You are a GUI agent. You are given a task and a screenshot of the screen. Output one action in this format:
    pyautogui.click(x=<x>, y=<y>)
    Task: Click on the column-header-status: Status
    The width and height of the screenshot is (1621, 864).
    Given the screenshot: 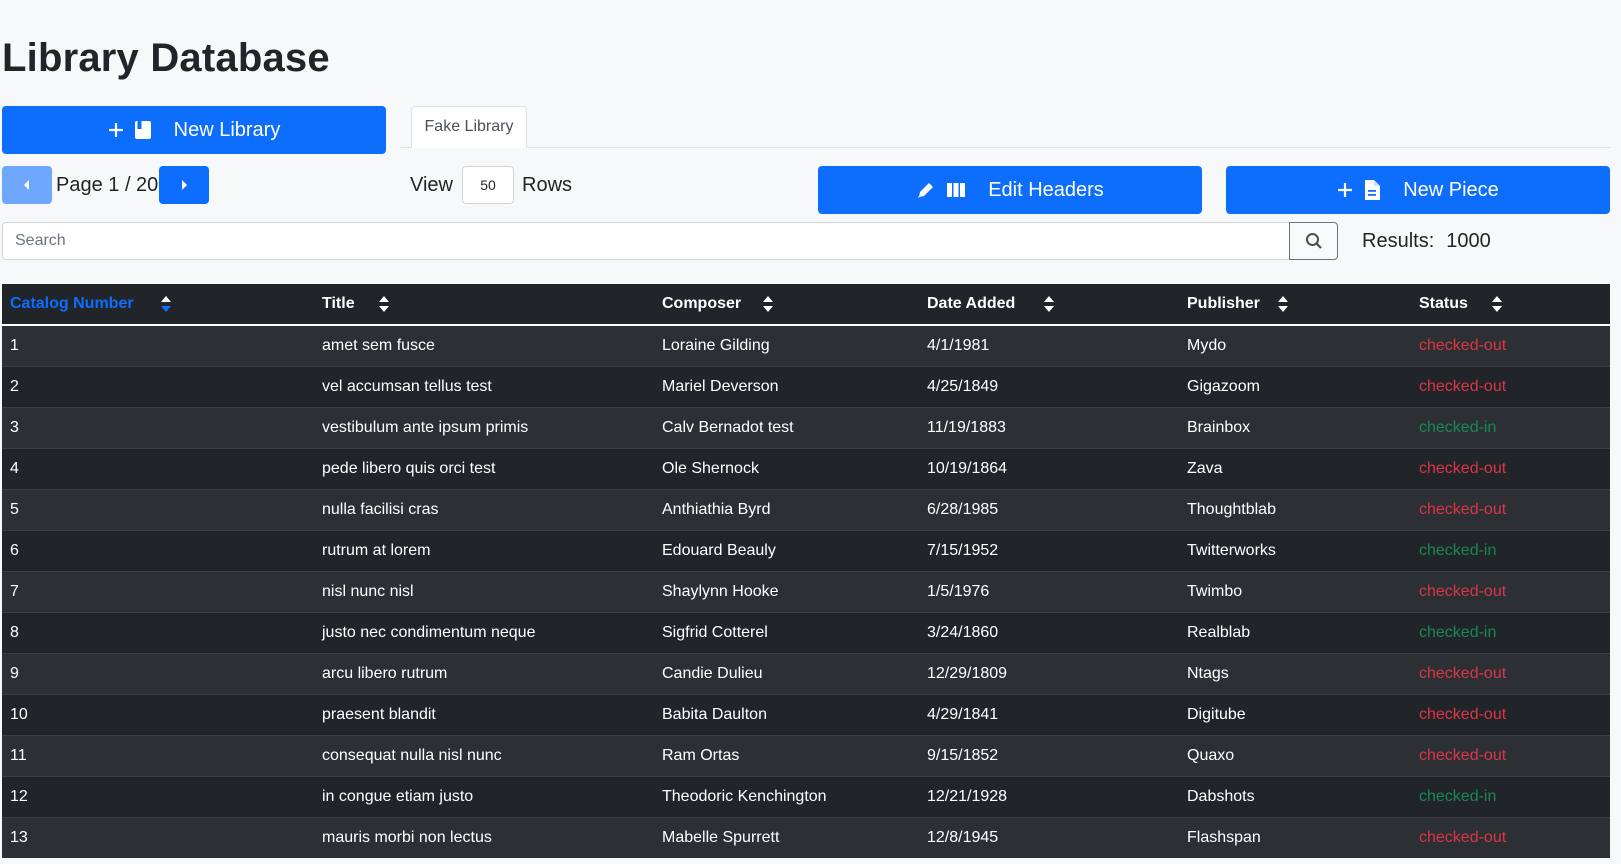 What is the action you would take?
    pyautogui.click(x=1510, y=305)
    